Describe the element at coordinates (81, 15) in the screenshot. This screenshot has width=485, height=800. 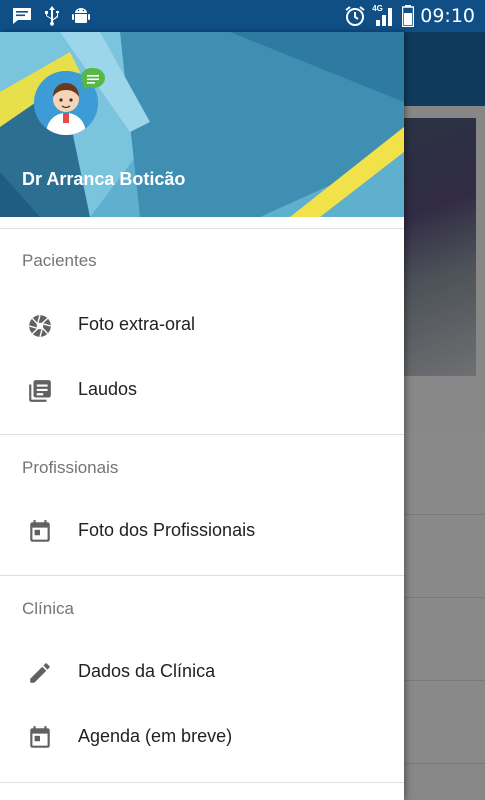
I see `android-icon` at that location.